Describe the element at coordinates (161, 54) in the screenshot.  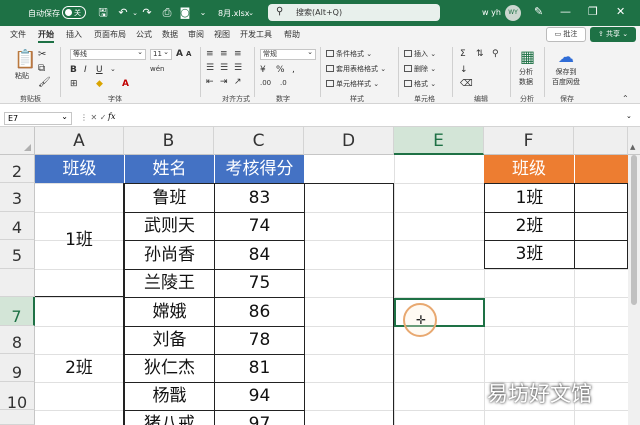
I see `font-size-select: 11` at that location.